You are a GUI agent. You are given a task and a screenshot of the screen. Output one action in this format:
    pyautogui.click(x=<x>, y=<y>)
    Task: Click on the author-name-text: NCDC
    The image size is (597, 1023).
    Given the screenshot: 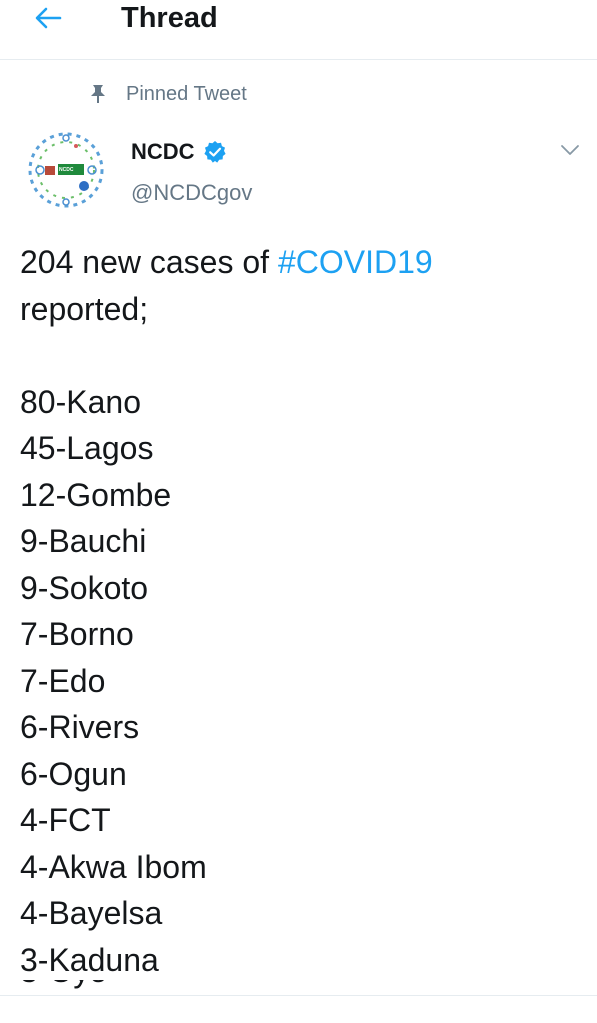 What is the action you would take?
    pyautogui.click(x=163, y=151)
    